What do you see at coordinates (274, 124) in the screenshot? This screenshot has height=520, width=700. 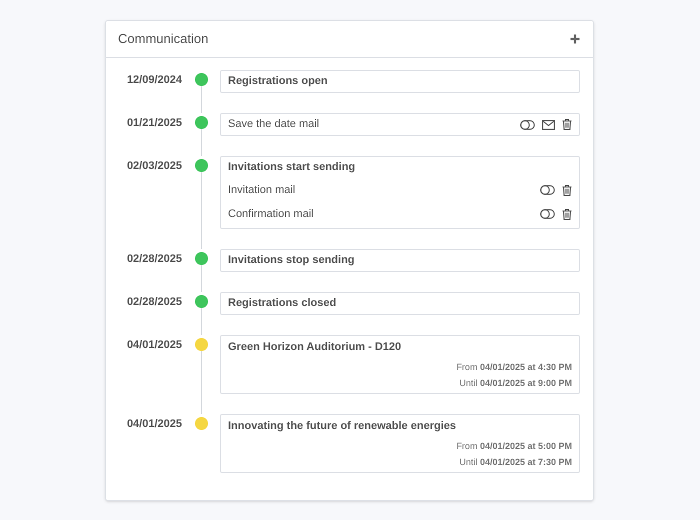 I see `mail-title: Save the date mail` at bounding box center [274, 124].